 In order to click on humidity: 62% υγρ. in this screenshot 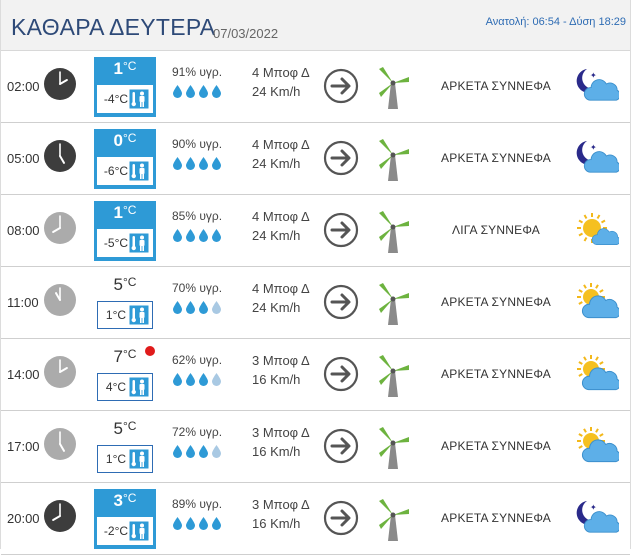, I will do `click(197, 360)`.